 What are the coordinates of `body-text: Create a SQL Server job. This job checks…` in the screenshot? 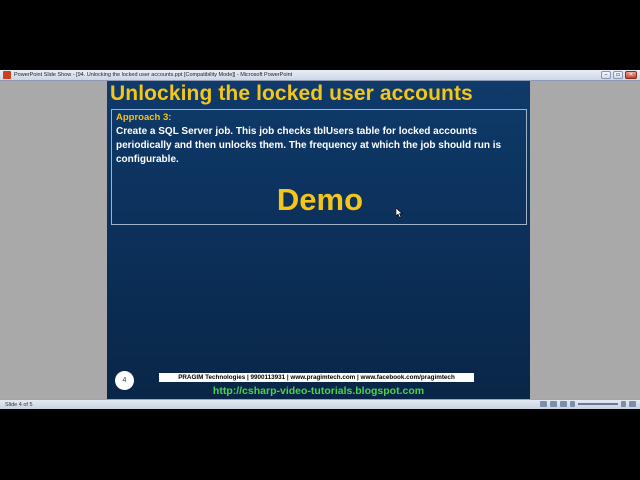 It's located at (309, 145).